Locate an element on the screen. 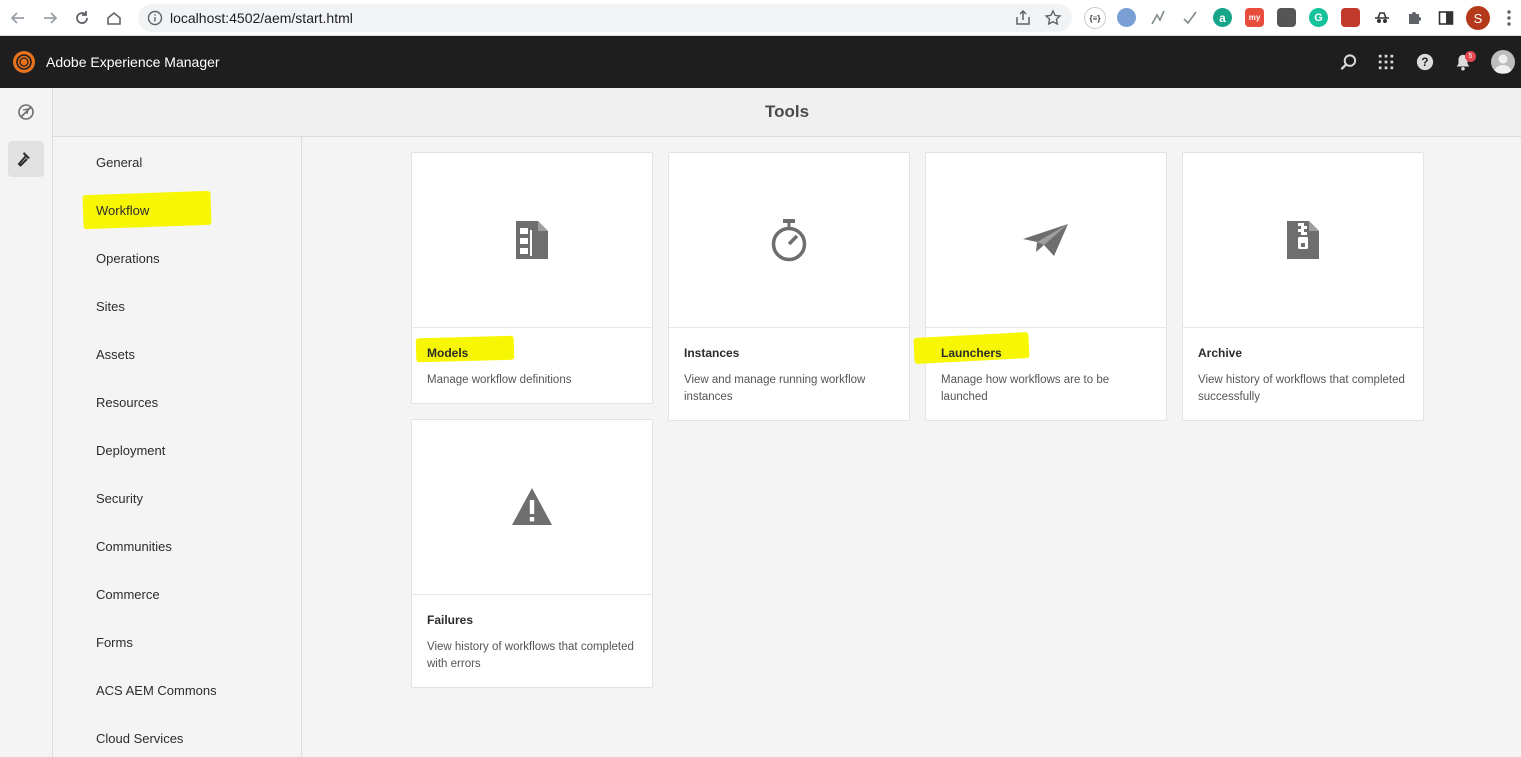 The height and width of the screenshot is (757, 1521). search-icon is located at coordinates (1348, 62).